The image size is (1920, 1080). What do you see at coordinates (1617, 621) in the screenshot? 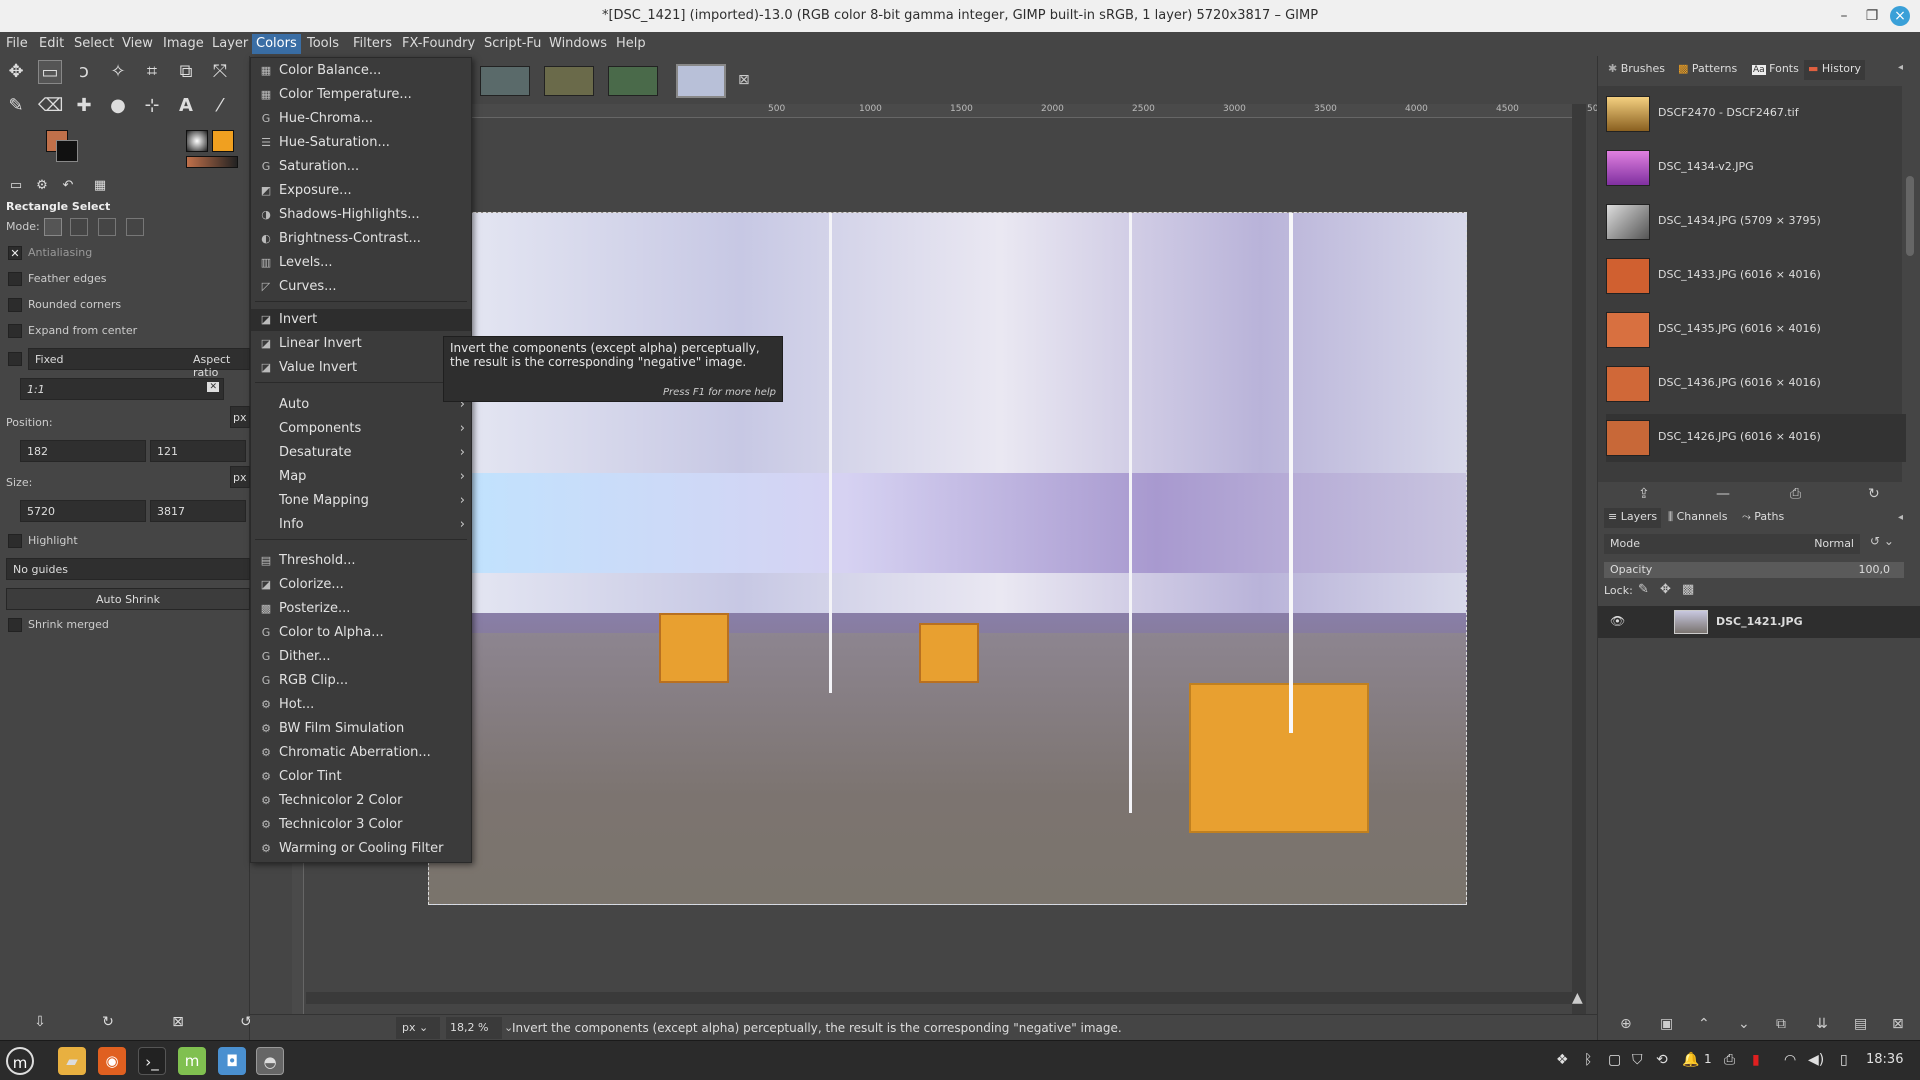
I see `visibility-eye-icon: 👁` at bounding box center [1617, 621].